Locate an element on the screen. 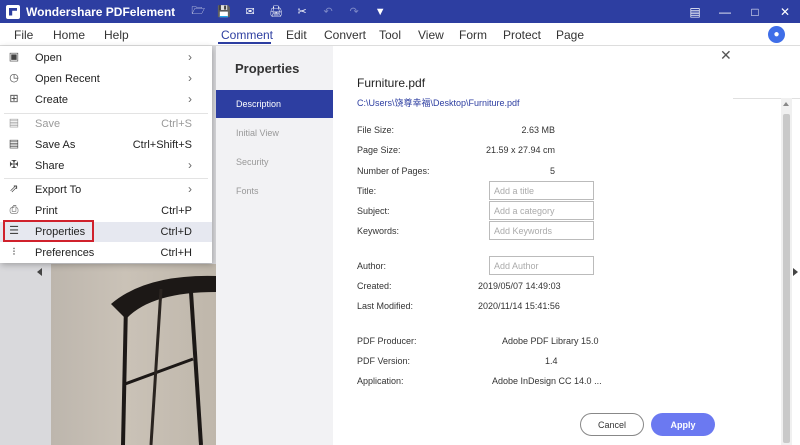 The image size is (800, 445). menu-help: Help is located at coordinates (116, 35).